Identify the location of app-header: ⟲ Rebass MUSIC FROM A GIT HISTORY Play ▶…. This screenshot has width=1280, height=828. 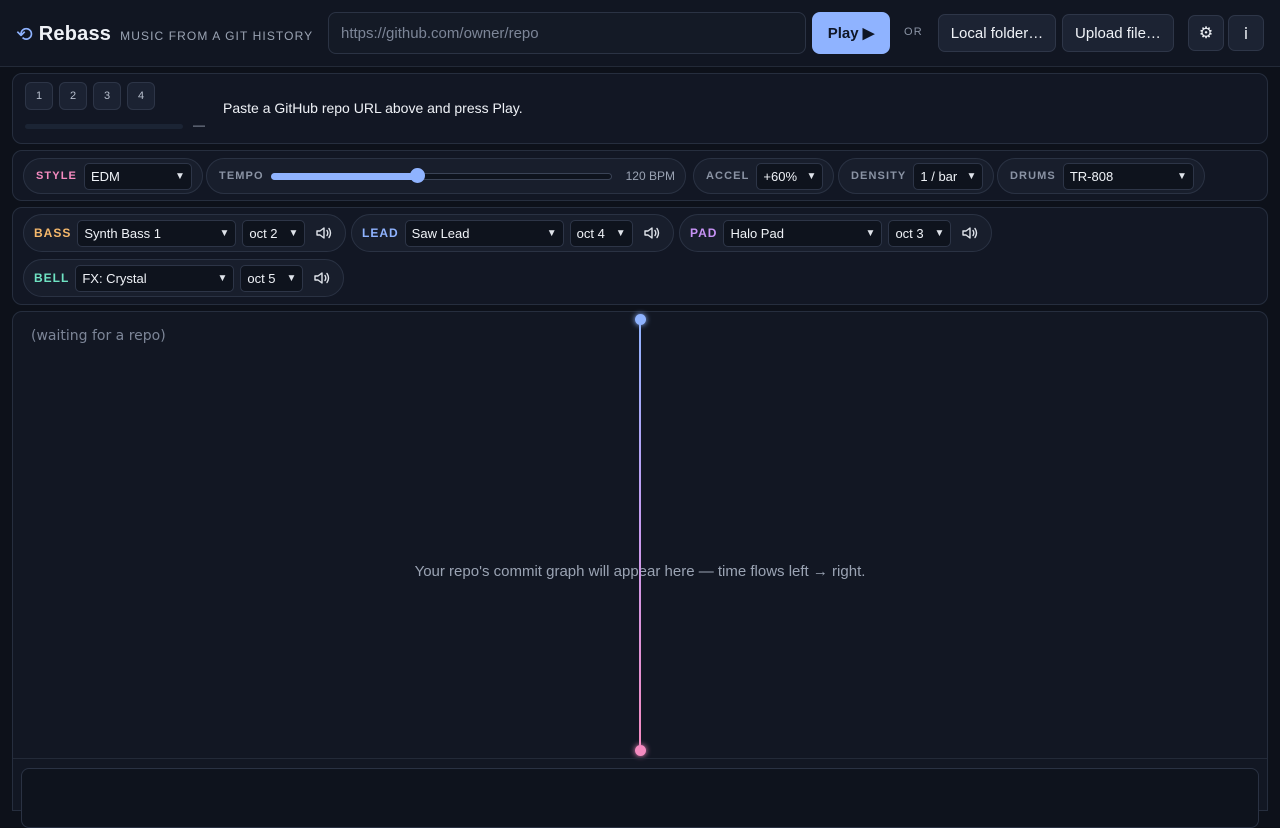
(640, 33).